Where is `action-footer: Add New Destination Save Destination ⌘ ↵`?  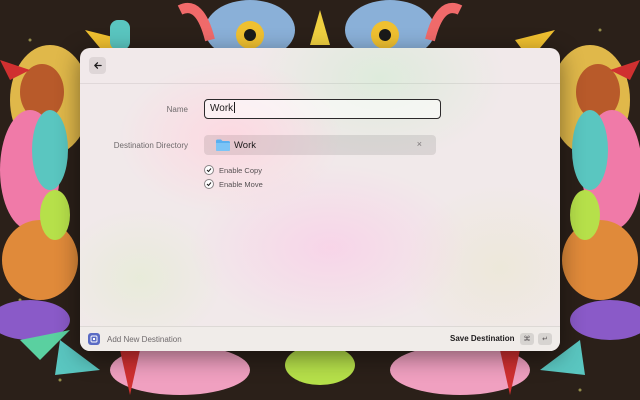 action-footer: Add New Destination Save Destination ⌘ ↵ is located at coordinates (320, 338).